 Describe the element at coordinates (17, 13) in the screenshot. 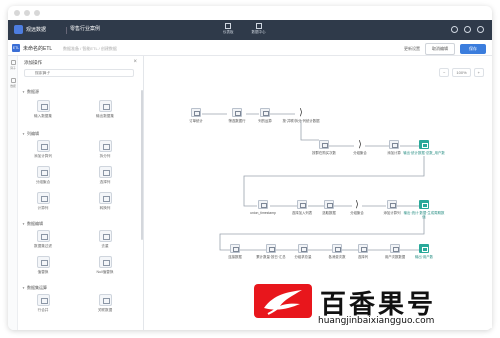

I see `window-dot-close` at that location.